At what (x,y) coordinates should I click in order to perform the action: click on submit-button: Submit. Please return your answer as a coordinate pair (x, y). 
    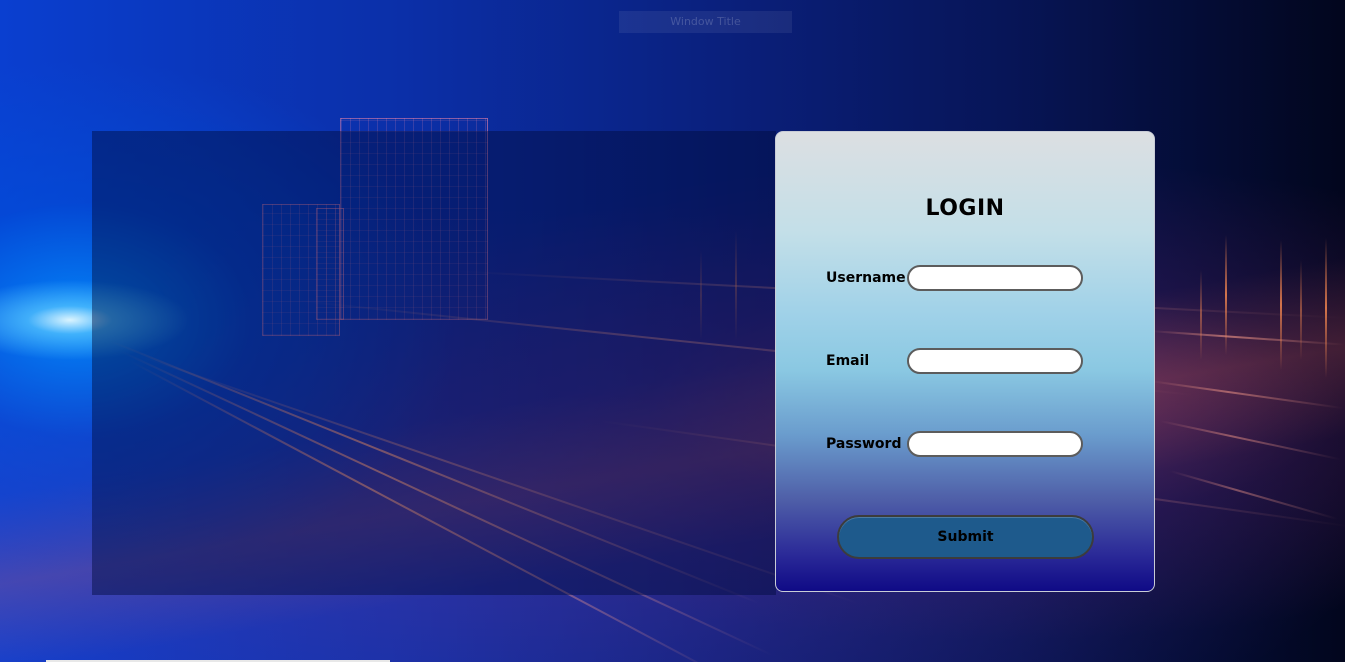
    Looking at the image, I should click on (965, 537).